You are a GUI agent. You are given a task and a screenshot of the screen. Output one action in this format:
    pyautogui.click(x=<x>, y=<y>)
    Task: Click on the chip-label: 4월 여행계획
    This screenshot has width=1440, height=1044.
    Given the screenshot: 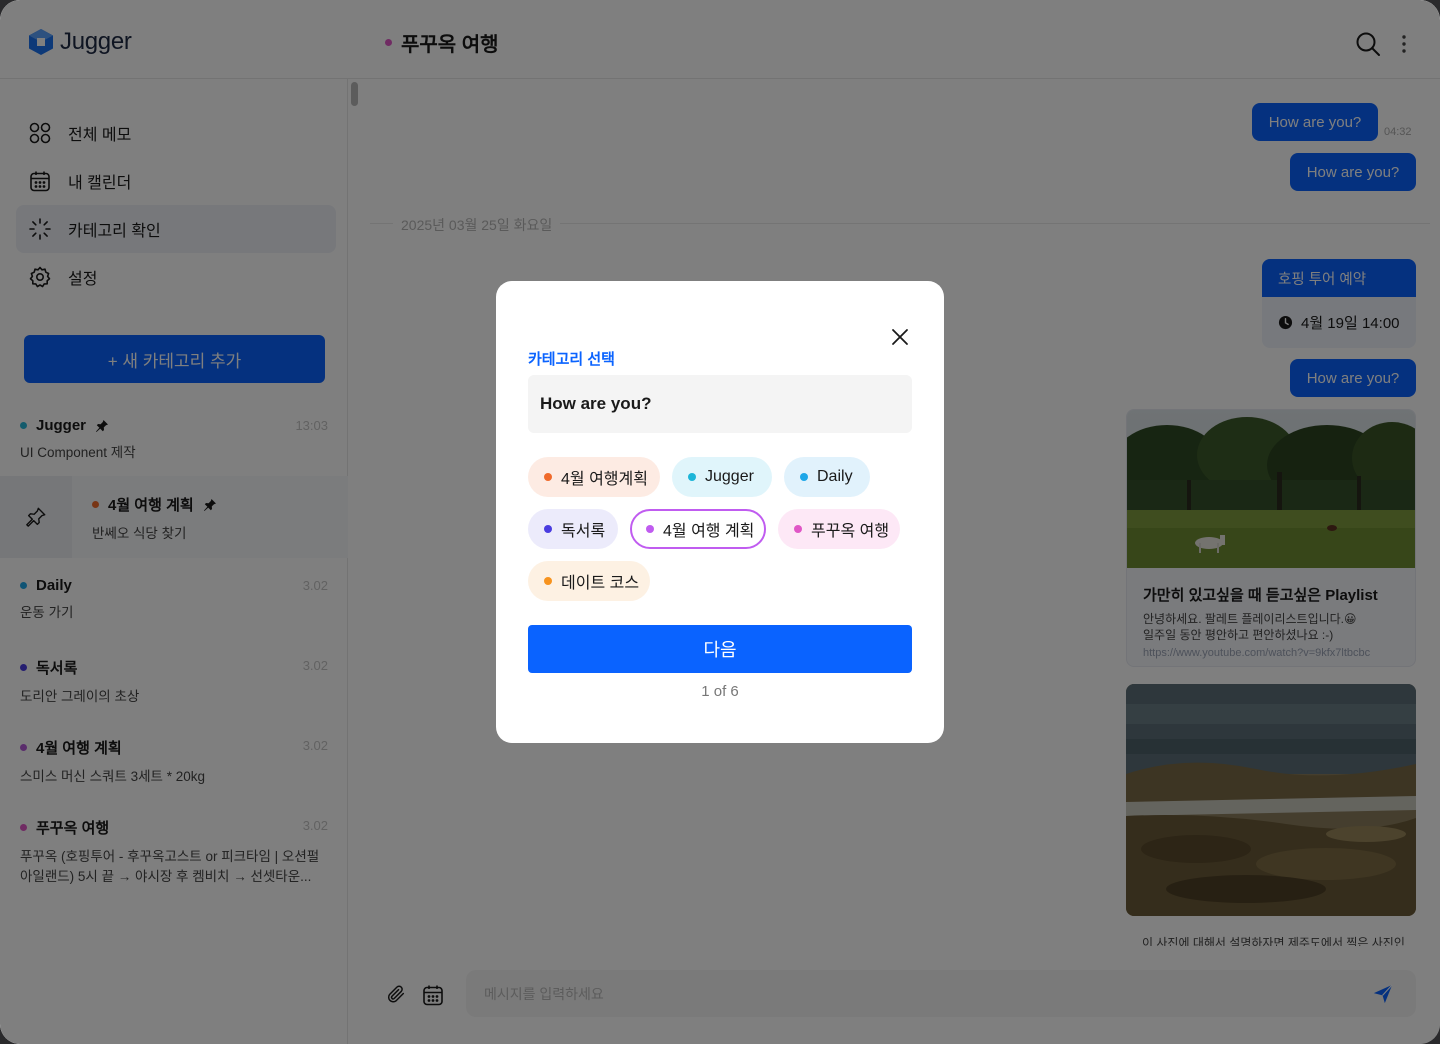 What is the action you would take?
    pyautogui.click(x=604, y=479)
    